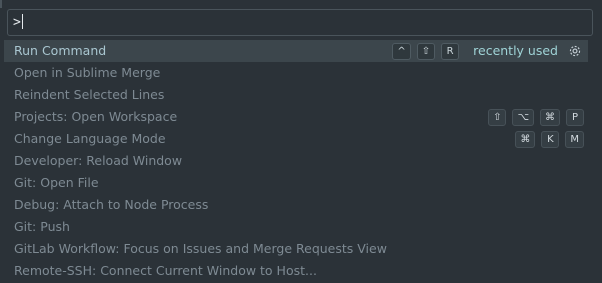  What do you see at coordinates (296, 95) in the screenshot?
I see `command-item: Reindent Selected Lines` at bounding box center [296, 95].